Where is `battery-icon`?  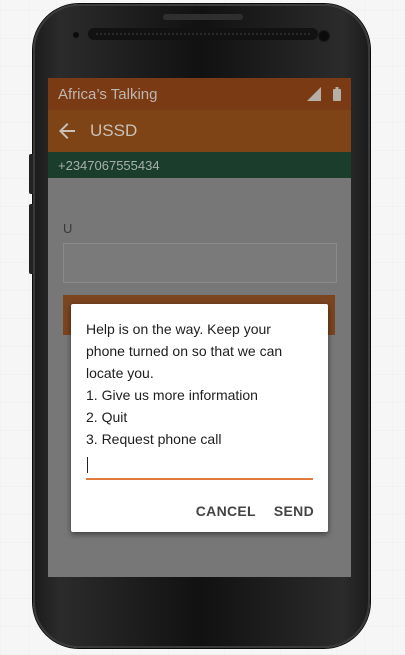 battery-icon is located at coordinates (337, 94).